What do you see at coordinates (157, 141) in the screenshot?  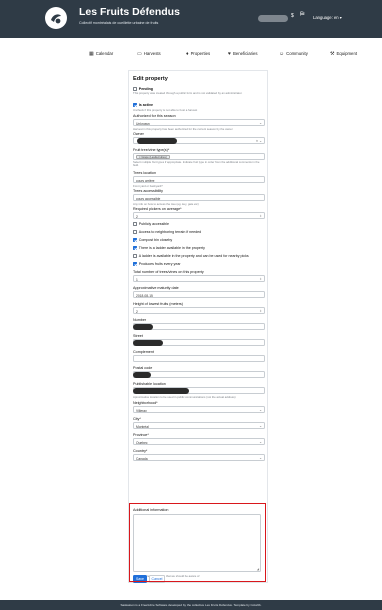 I see `redacted-owner` at bounding box center [157, 141].